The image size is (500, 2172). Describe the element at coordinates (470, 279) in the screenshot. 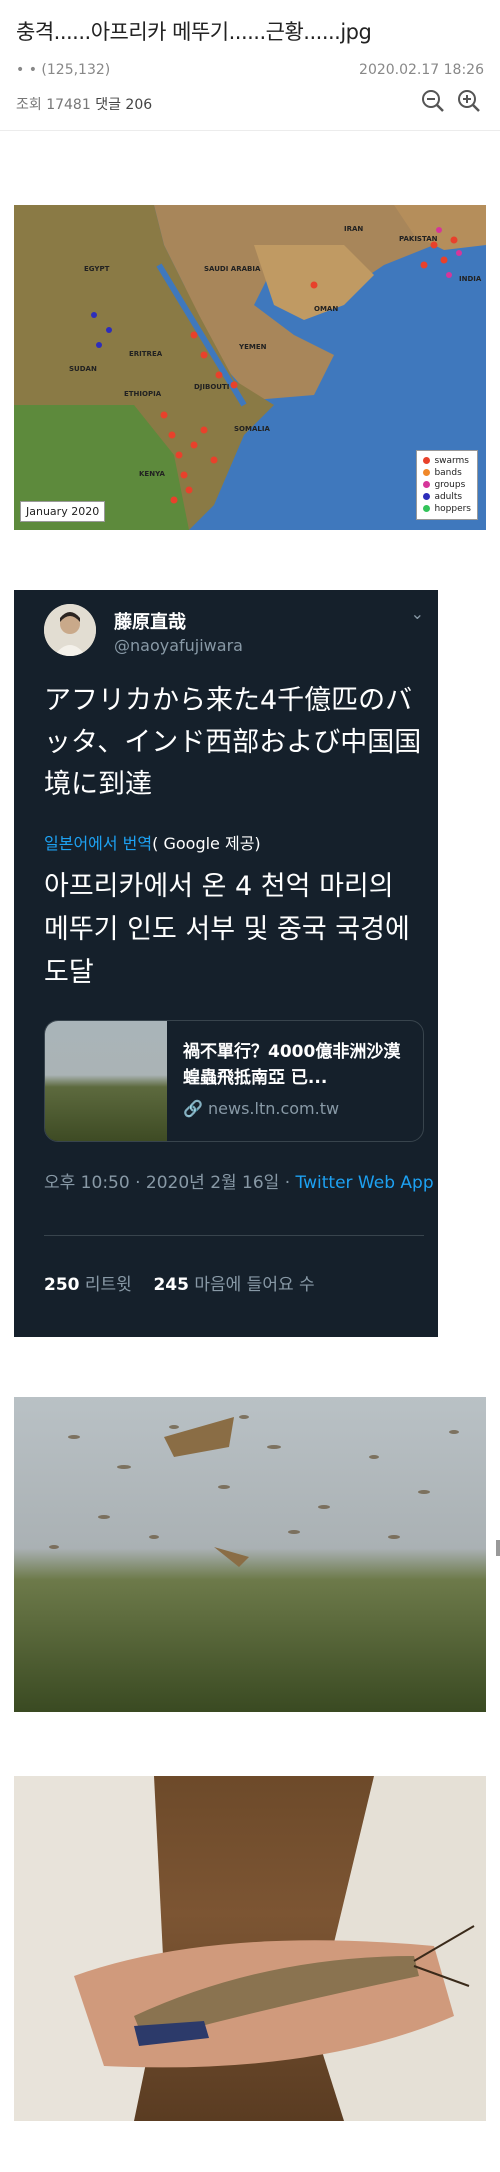

I see `map-label-india: INDIA` at that location.